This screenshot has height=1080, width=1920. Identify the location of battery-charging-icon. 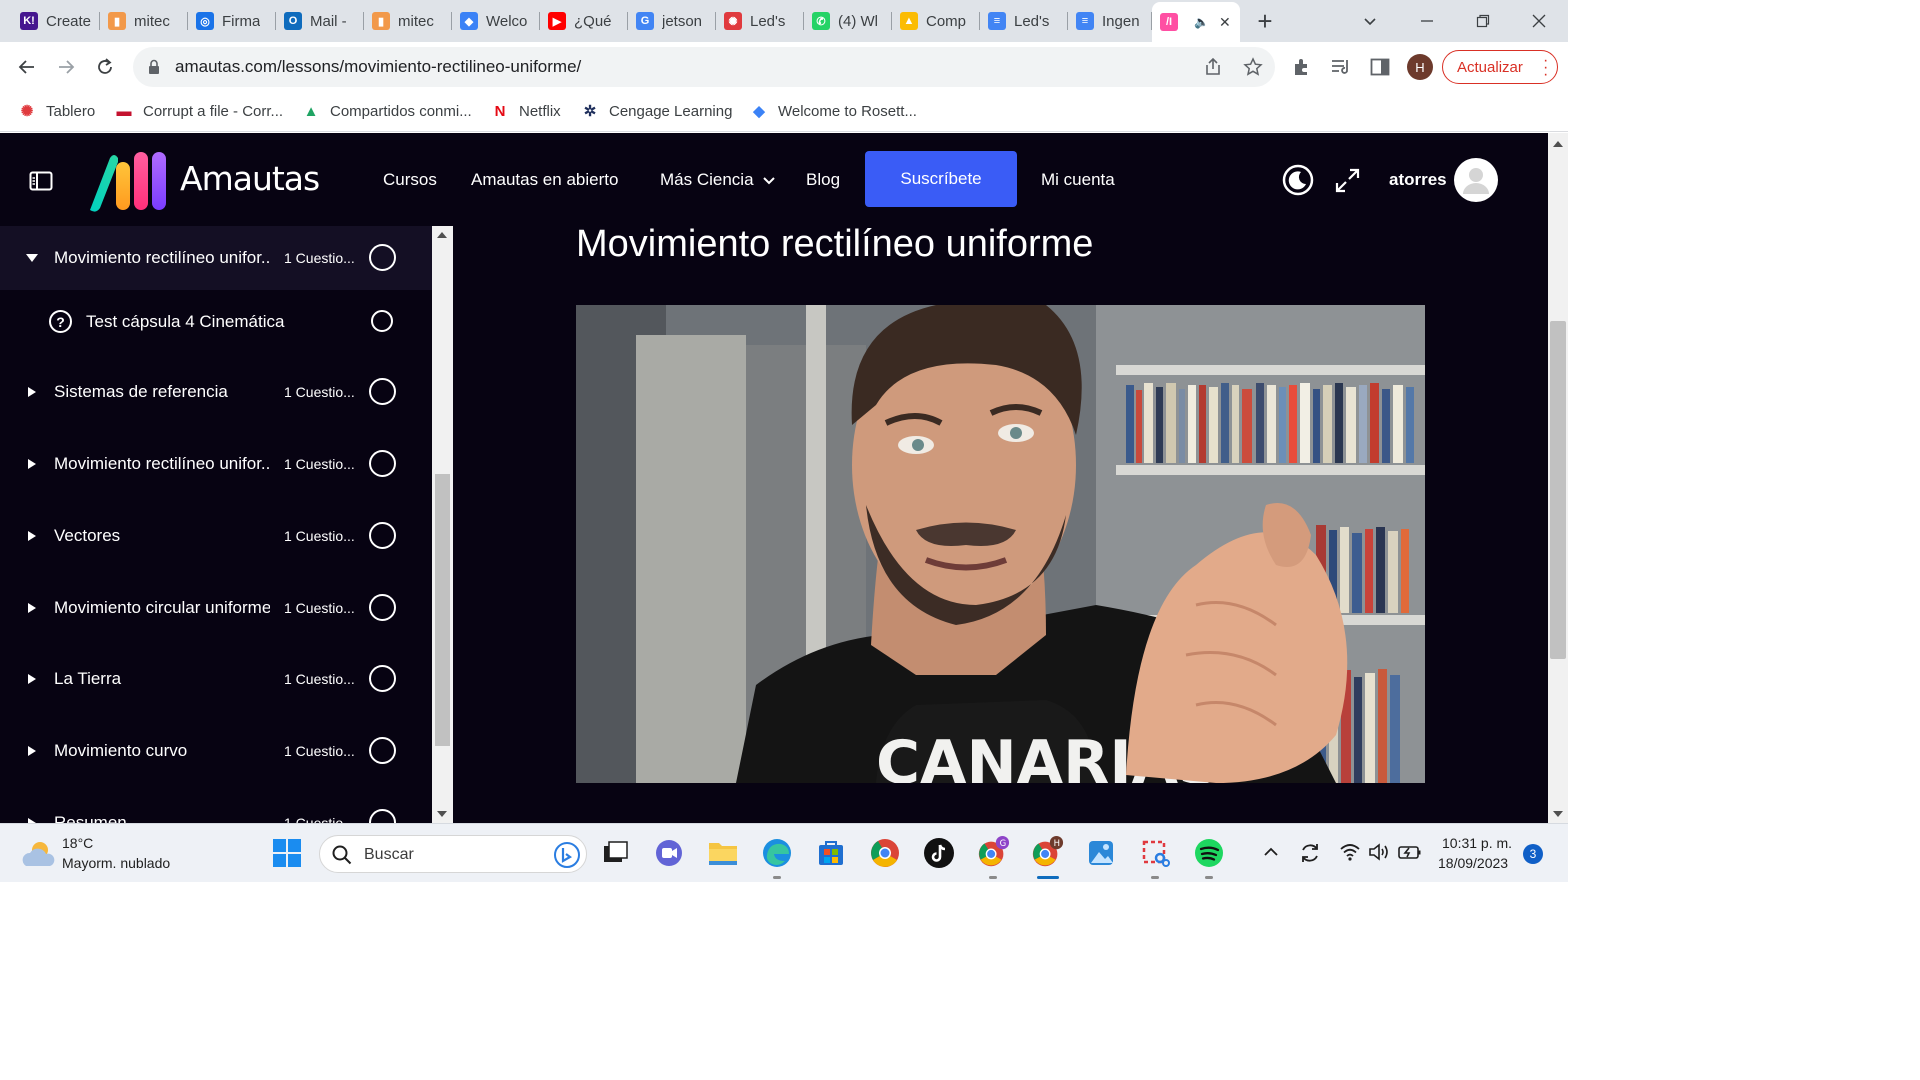
(1410, 852).